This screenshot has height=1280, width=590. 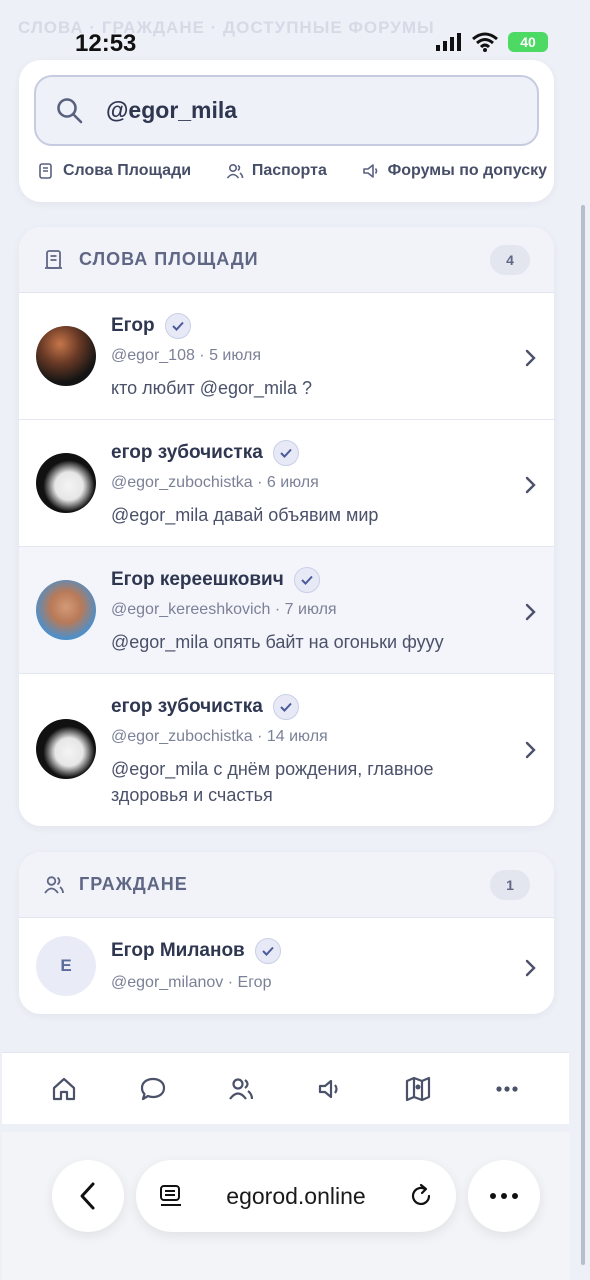 I want to click on url-text: egorod.online, so click(x=295, y=1196).